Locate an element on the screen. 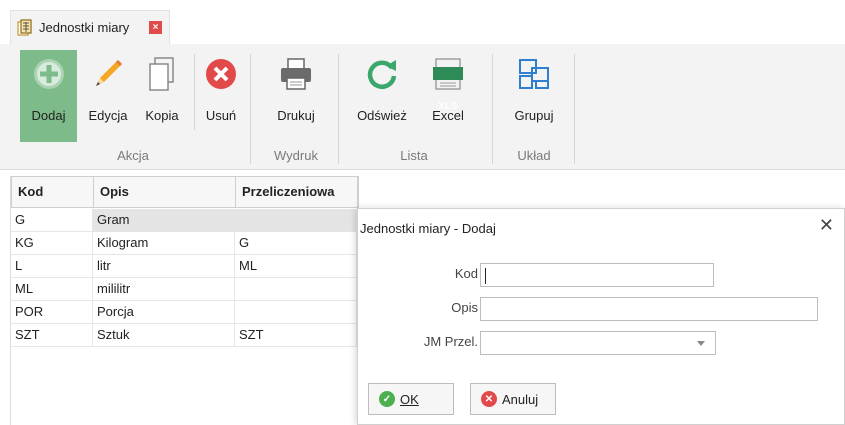 Image resolution: width=845 pixels, height=425 pixels. group-label-uklad: Układ is located at coordinates (534, 155).